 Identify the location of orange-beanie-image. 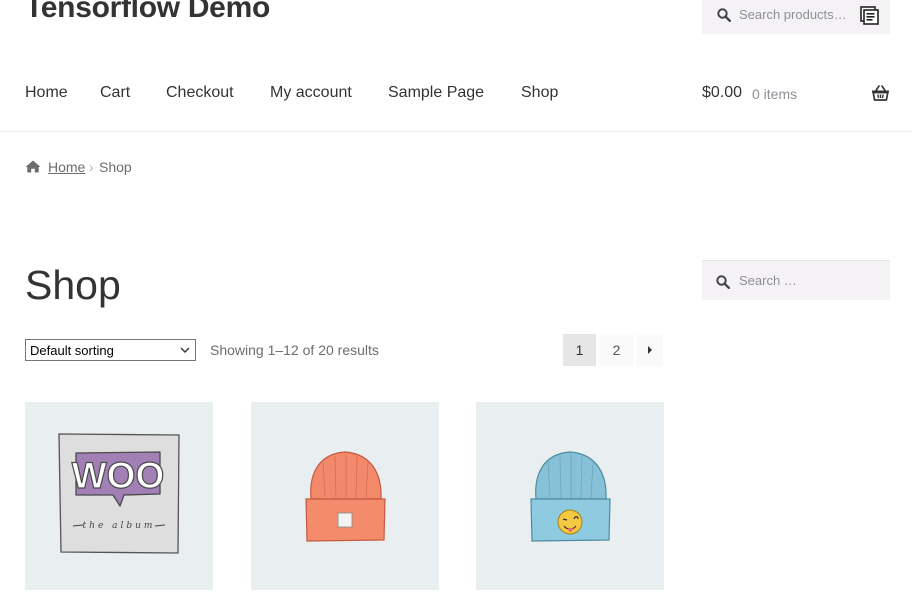
(345, 496).